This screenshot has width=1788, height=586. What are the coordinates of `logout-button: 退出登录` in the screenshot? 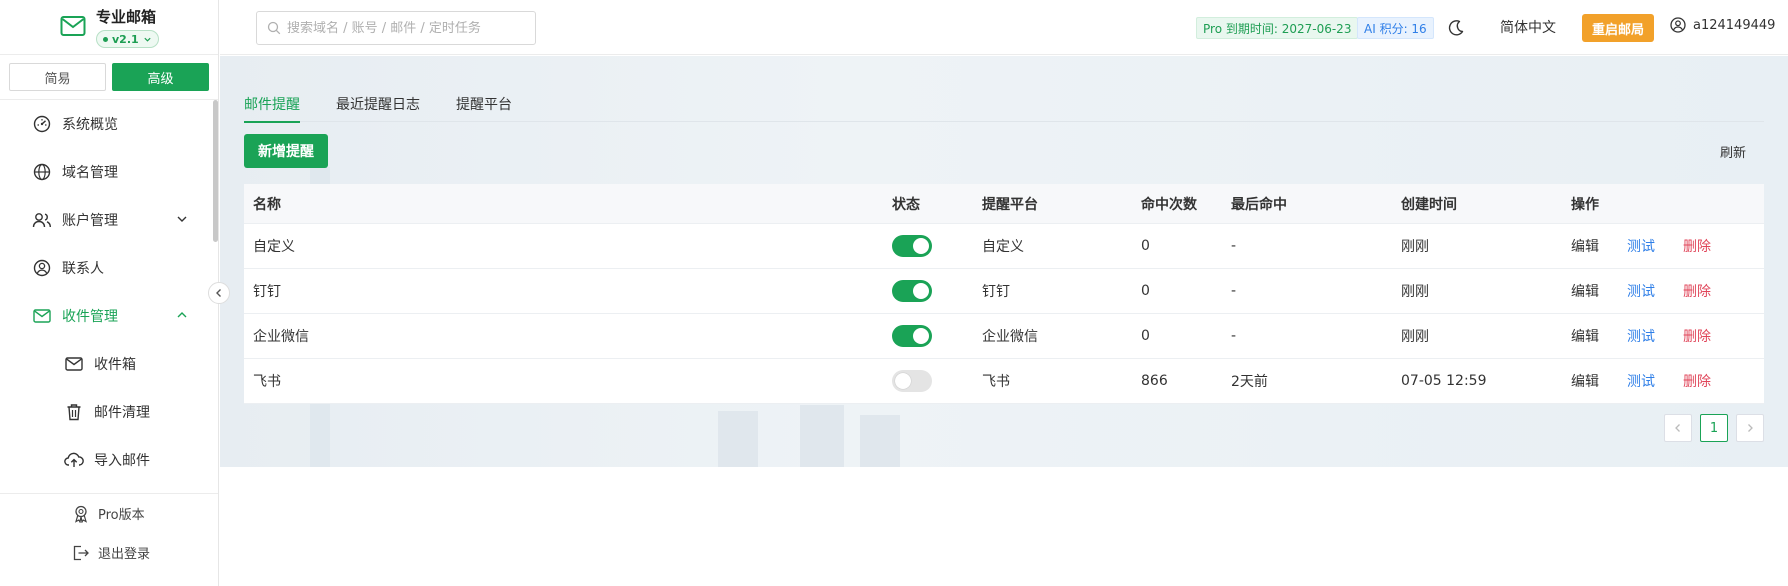 It's located at (109, 552).